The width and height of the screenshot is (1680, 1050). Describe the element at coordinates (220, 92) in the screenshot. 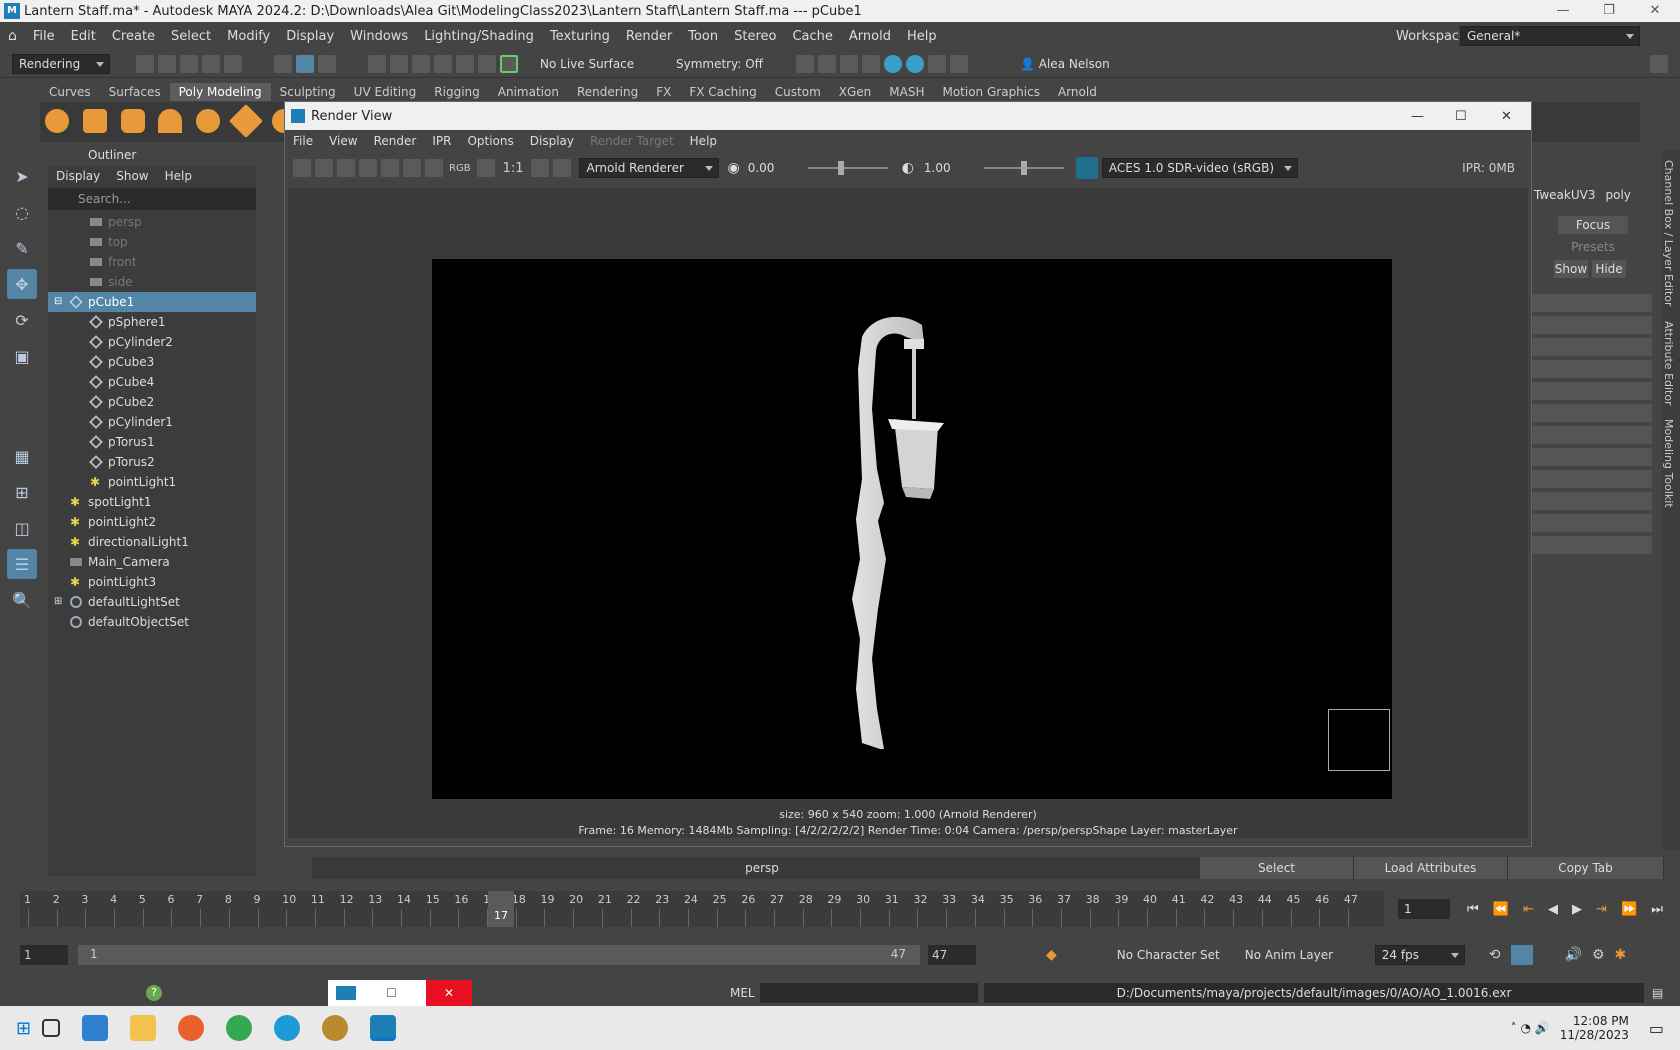

I see `shelf-tab-poly-modeling: Poly Modeling` at that location.